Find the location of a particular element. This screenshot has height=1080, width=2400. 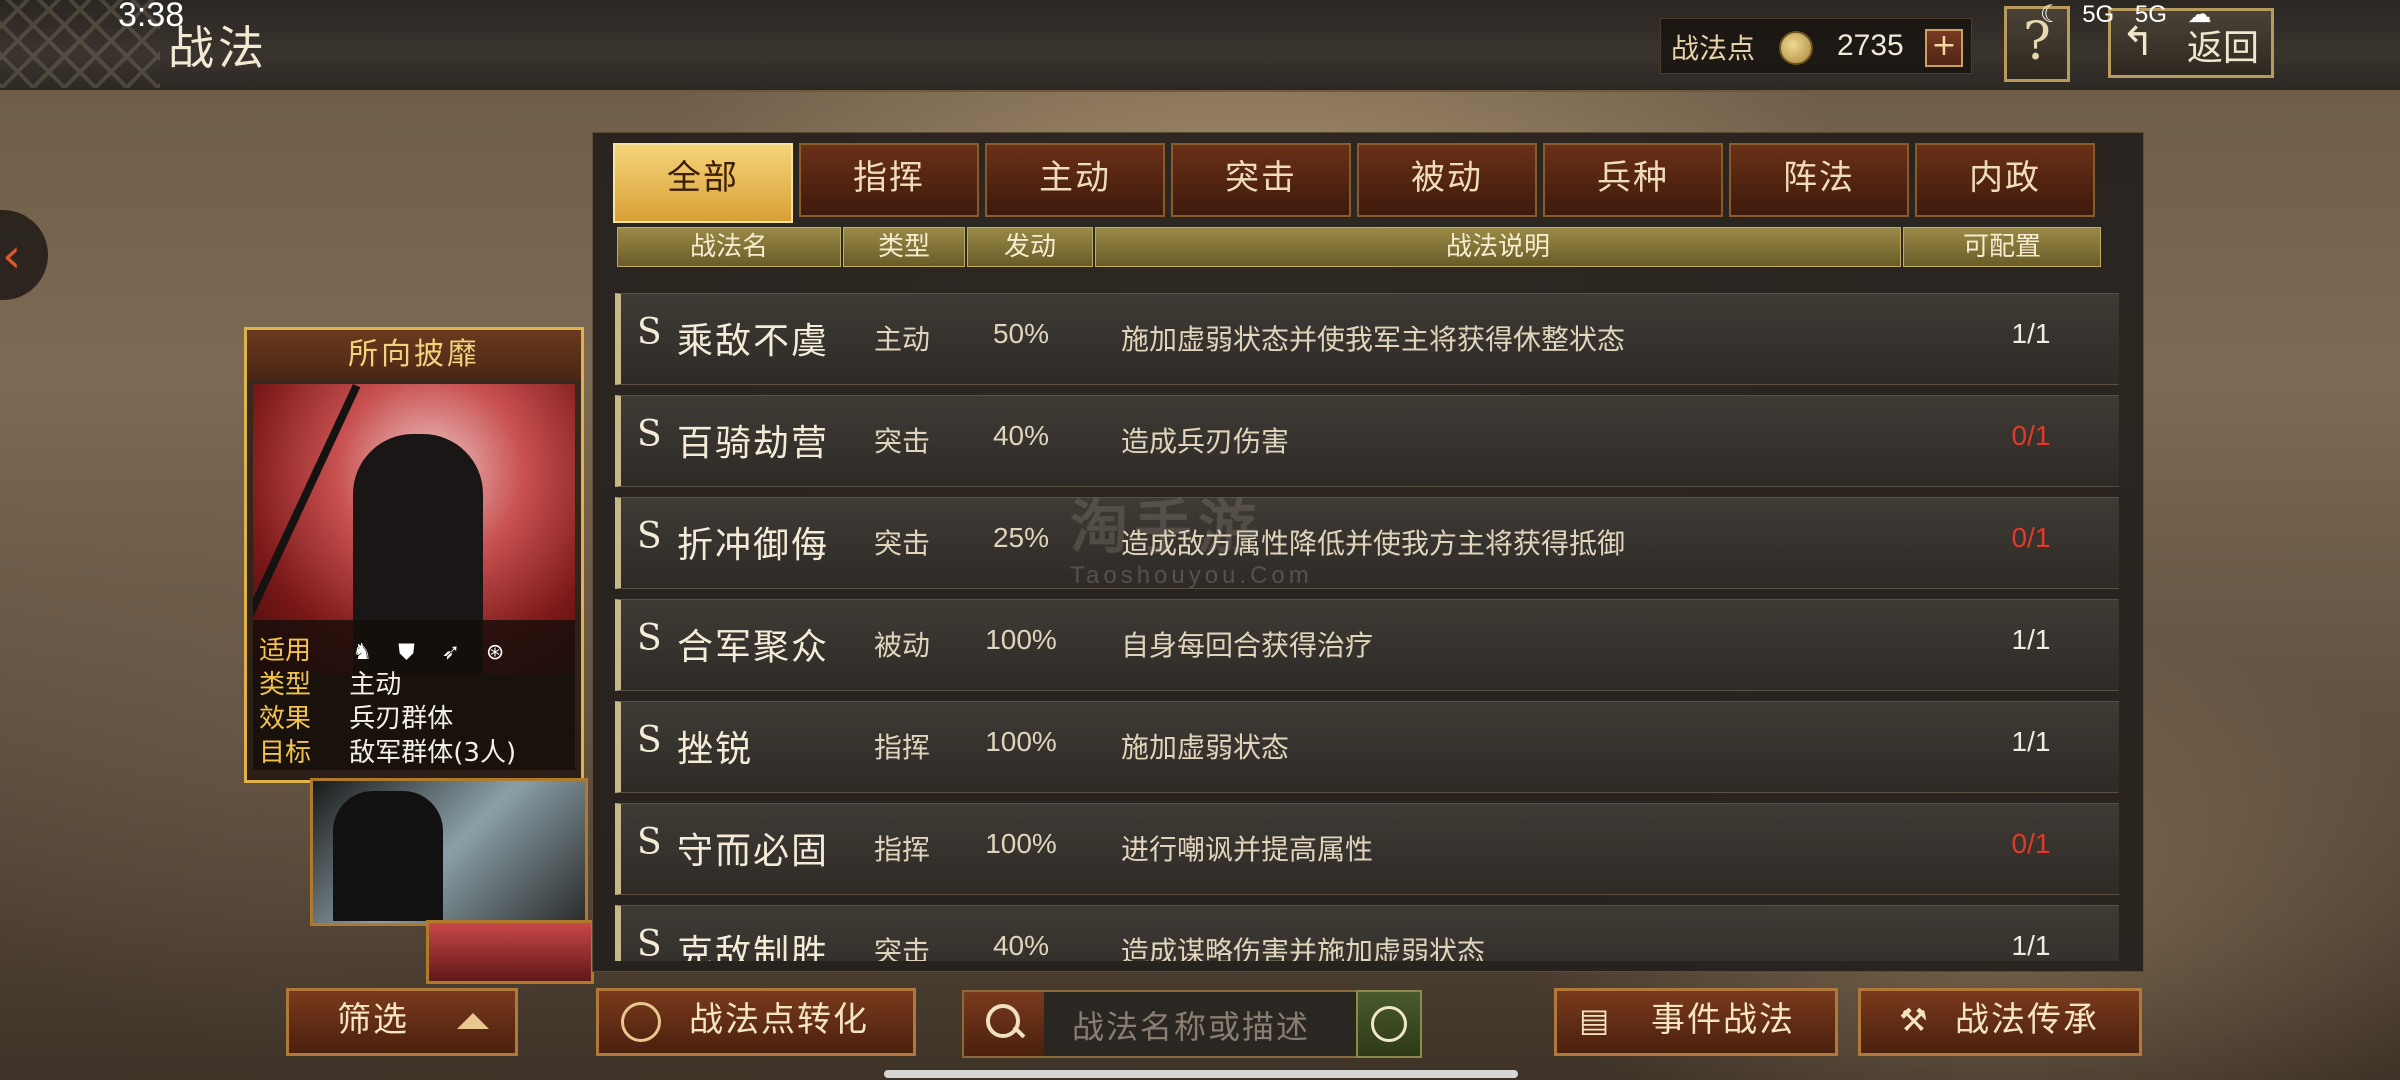

tab-command: 指挥 is located at coordinates (889, 180).